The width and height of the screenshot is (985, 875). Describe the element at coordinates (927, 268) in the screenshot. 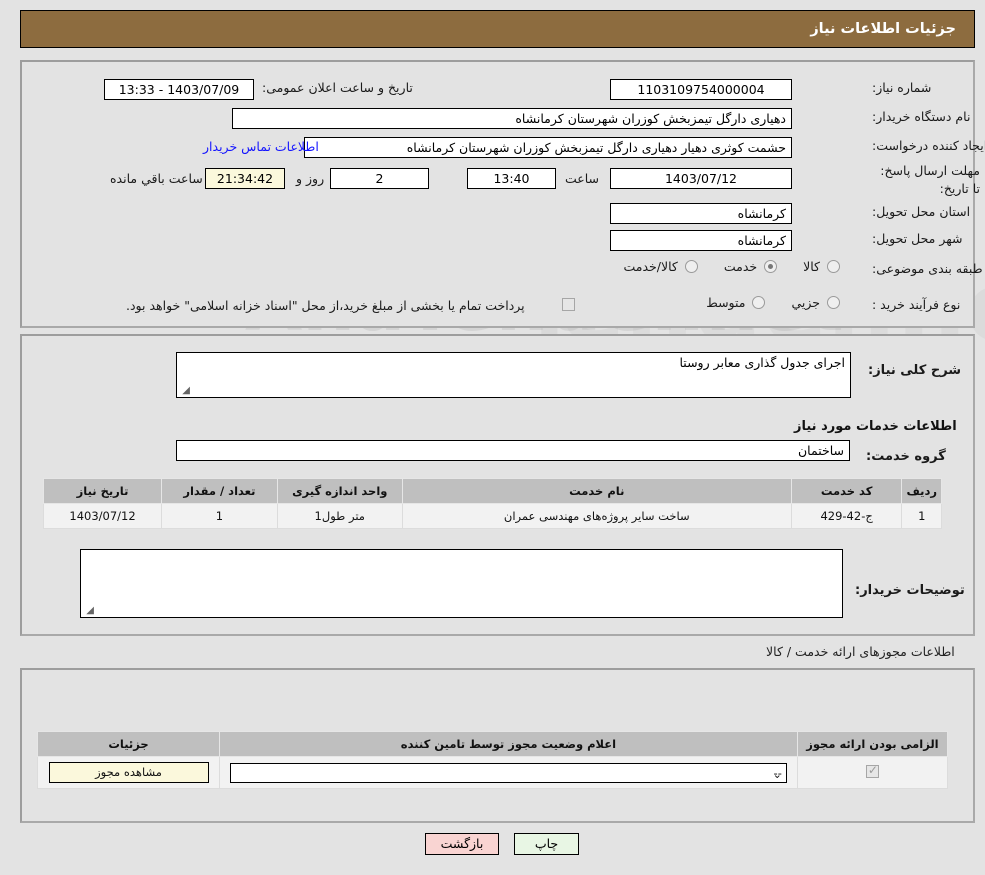

I see `subject-category-label: طبقه بندی موضوعی:` at that location.